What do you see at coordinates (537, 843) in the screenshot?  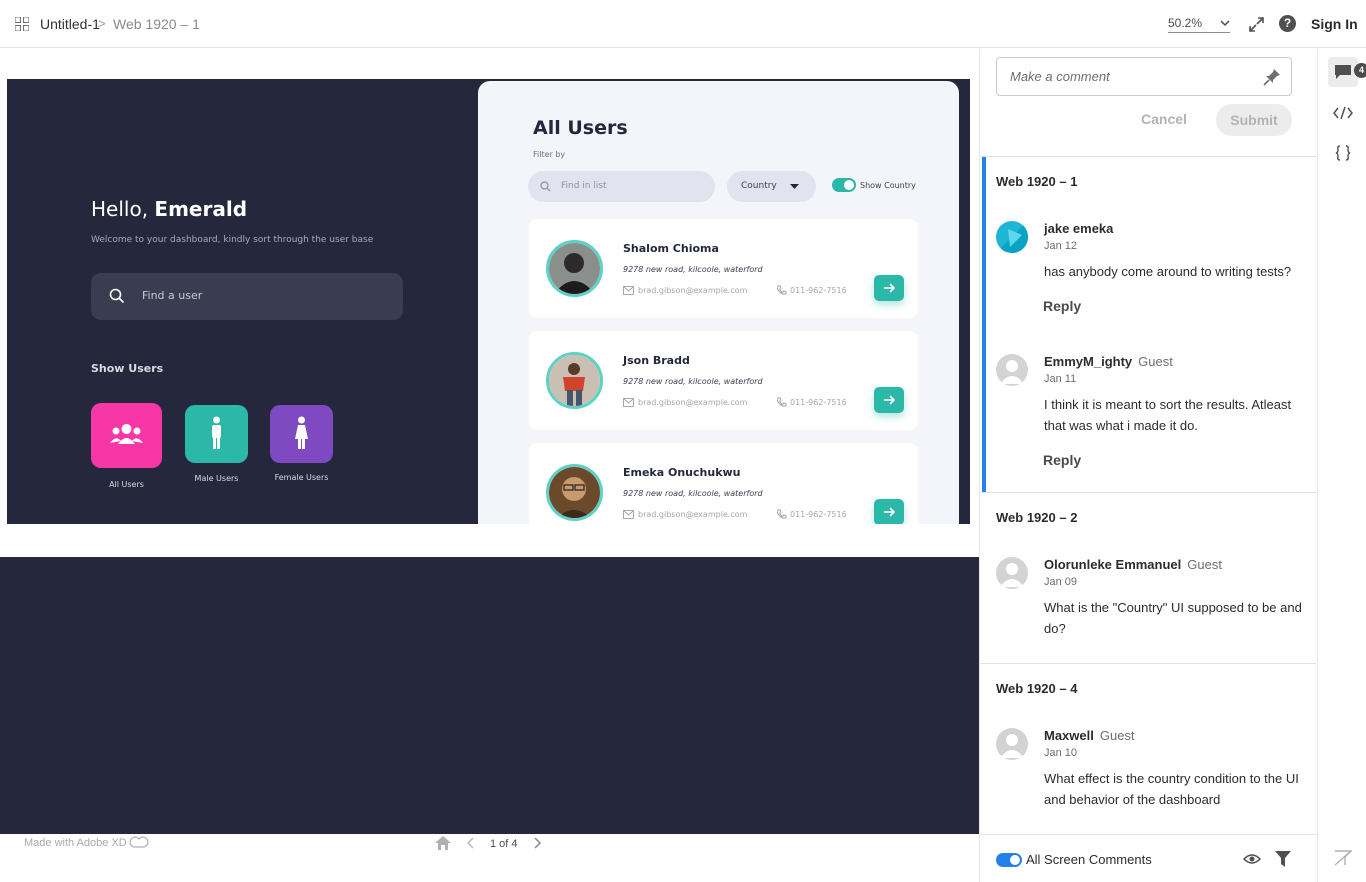 I see `chevron-right-icon` at bounding box center [537, 843].